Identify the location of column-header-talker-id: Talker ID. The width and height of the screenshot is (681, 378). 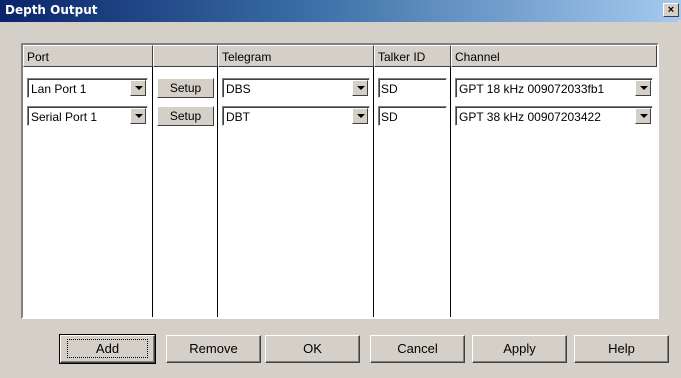
(412, 56).